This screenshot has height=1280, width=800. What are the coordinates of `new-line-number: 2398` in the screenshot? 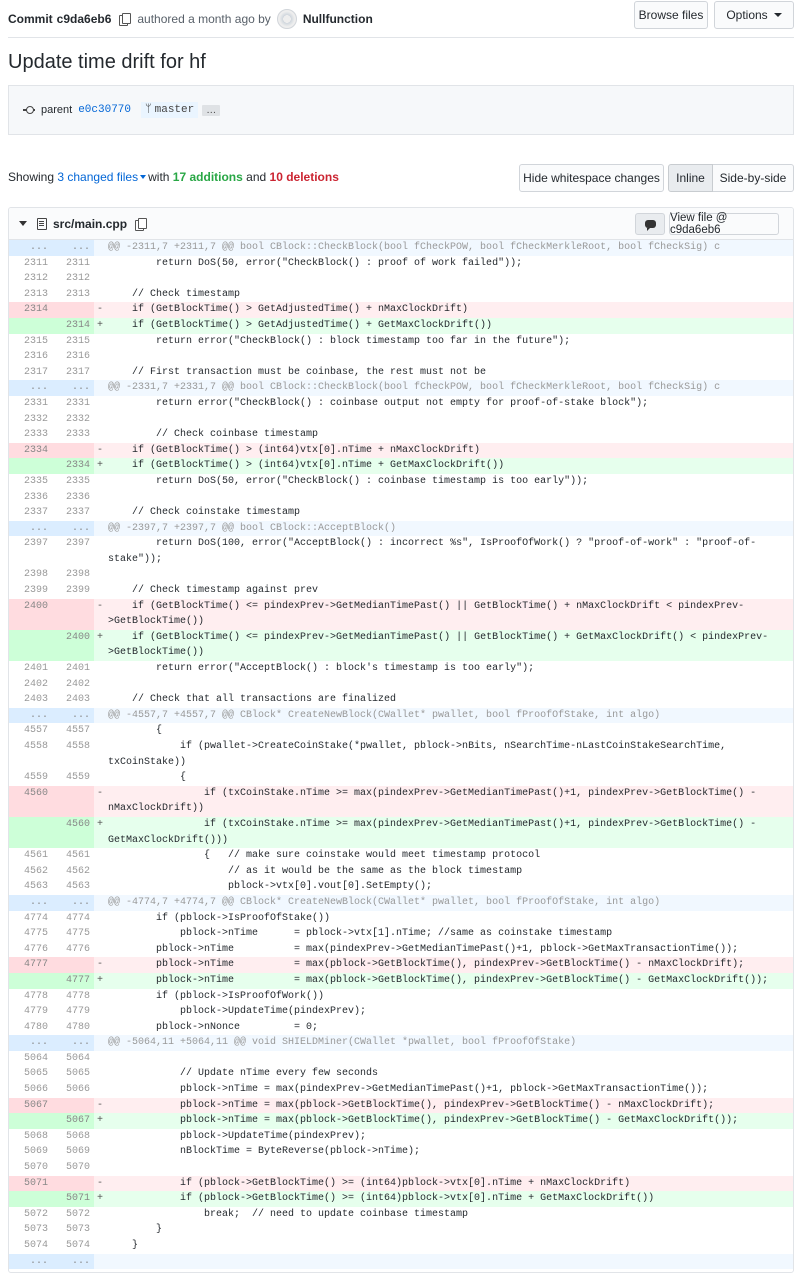 It's located at (73, 575).